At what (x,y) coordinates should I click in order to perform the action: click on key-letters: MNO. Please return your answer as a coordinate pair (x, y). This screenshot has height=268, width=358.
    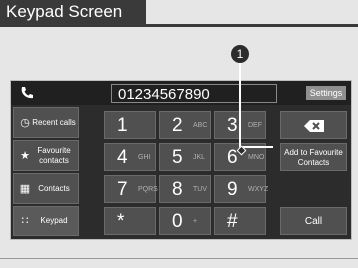
    Looking at the image, I should click on (256, 157).